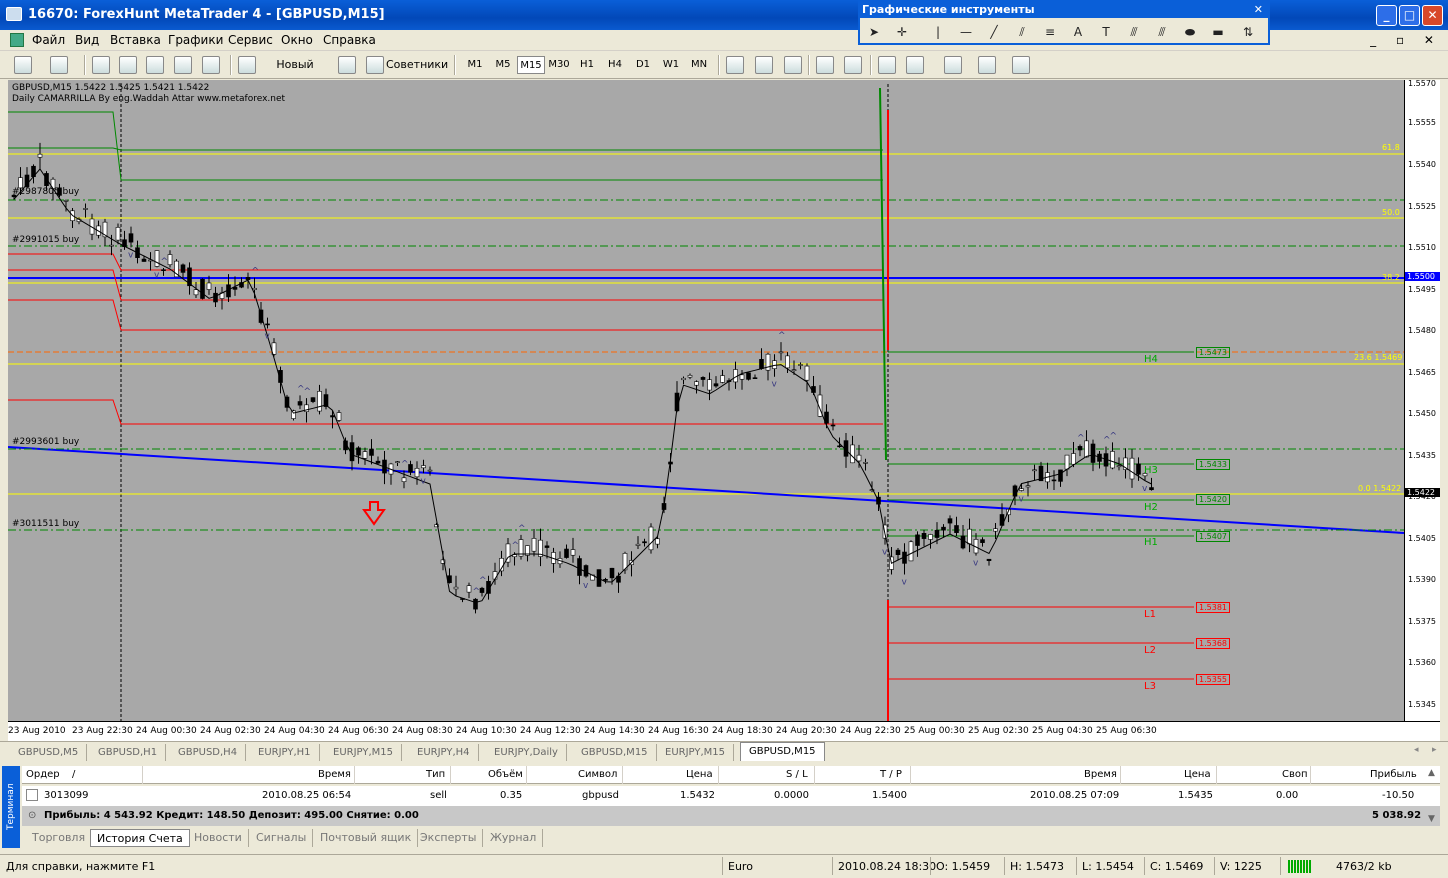  What do you see at coordinates (1100, 774) in the screenshot?
I see `col-close-time: Время` at bounding box center [1100, 774].